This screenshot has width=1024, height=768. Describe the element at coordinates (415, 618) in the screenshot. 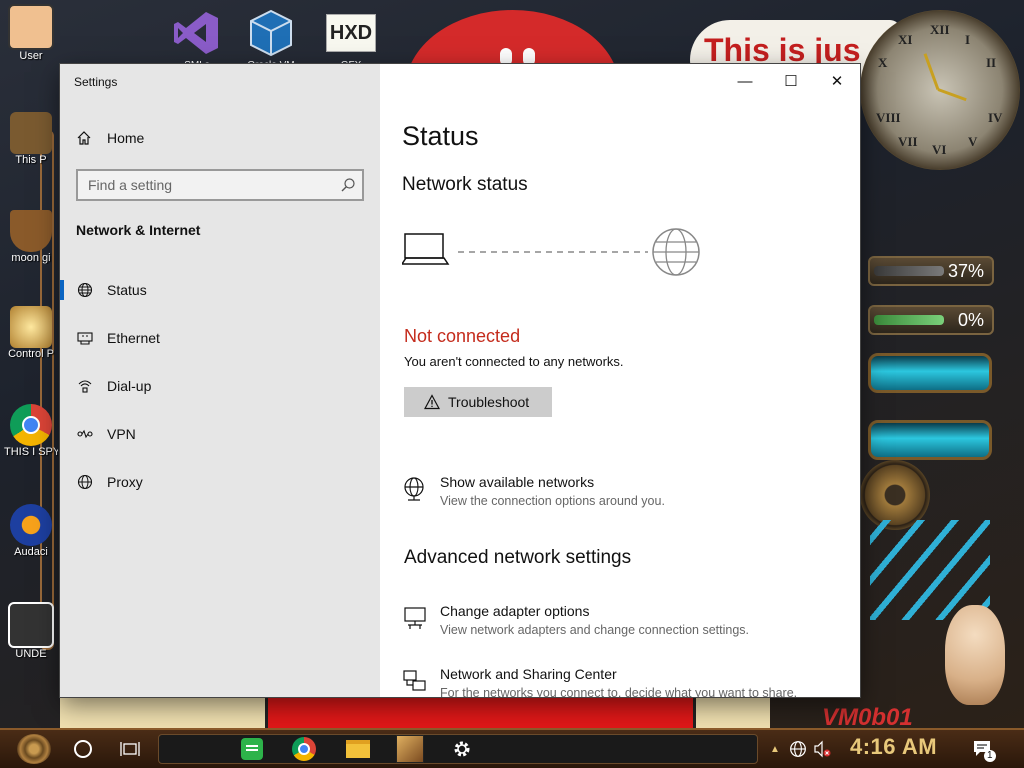

I see `adapter-icon` at that location.